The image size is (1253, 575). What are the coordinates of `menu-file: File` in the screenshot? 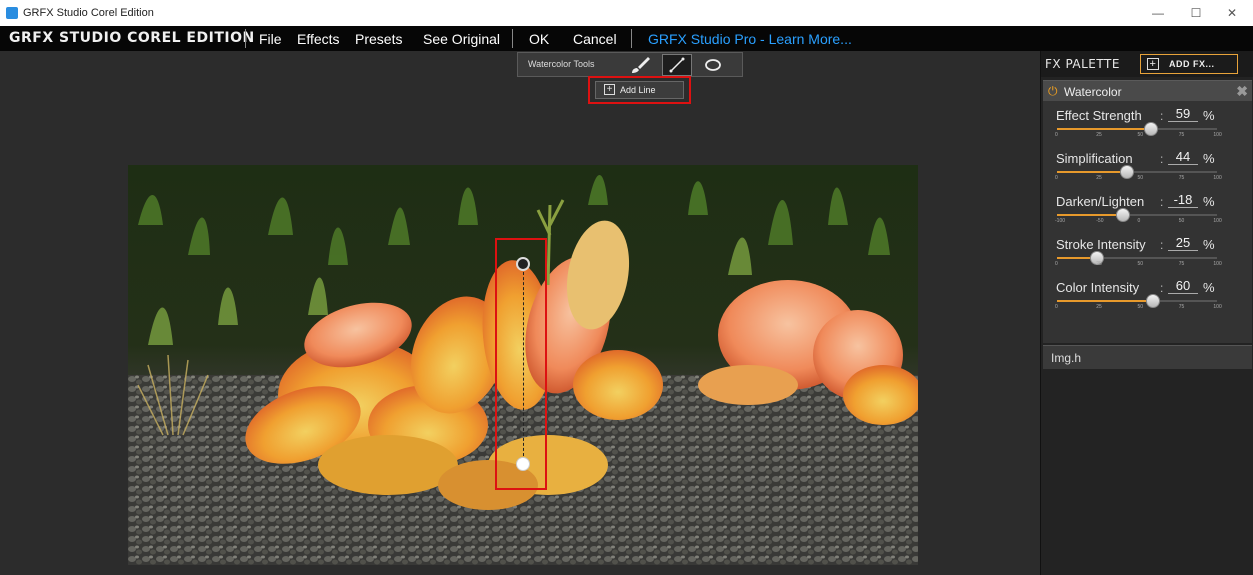 It's located at (270, 39).